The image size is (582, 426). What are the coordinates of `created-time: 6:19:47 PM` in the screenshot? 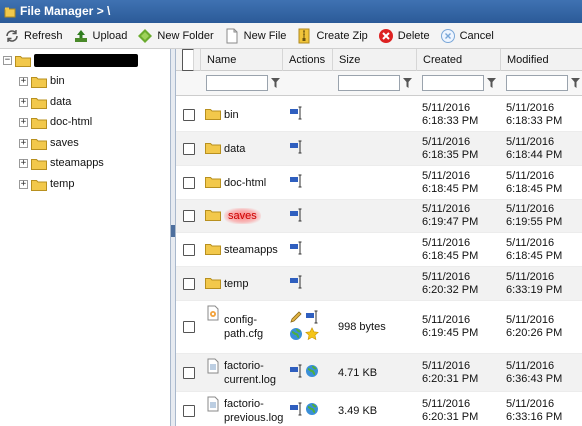 It's located at (450, 222).